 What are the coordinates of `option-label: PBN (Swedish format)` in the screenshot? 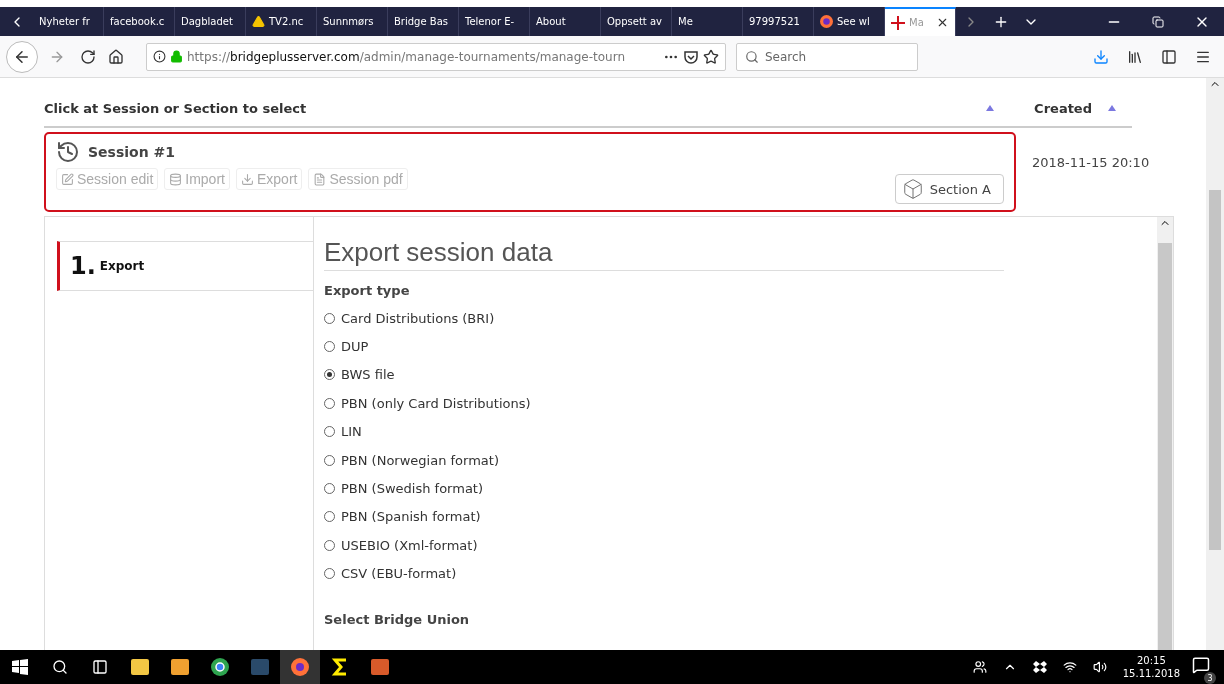 It's located at (412, 489).